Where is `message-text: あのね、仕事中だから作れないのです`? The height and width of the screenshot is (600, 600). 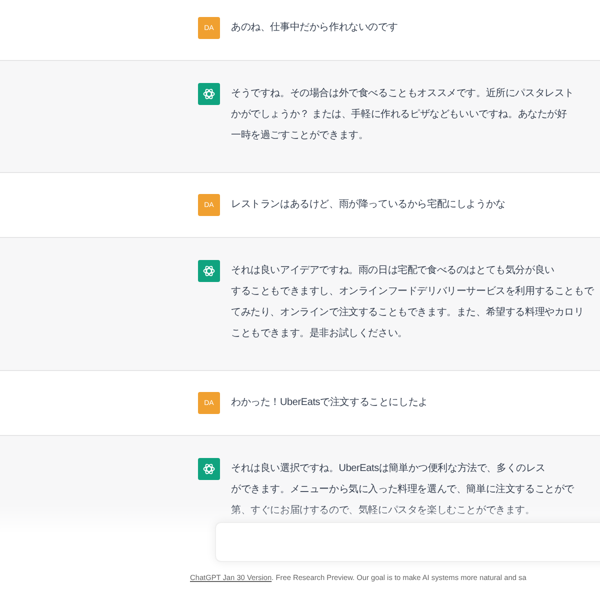
message-text: あのね、仕事中だから作れないのです is located at coordinates (314, 27).